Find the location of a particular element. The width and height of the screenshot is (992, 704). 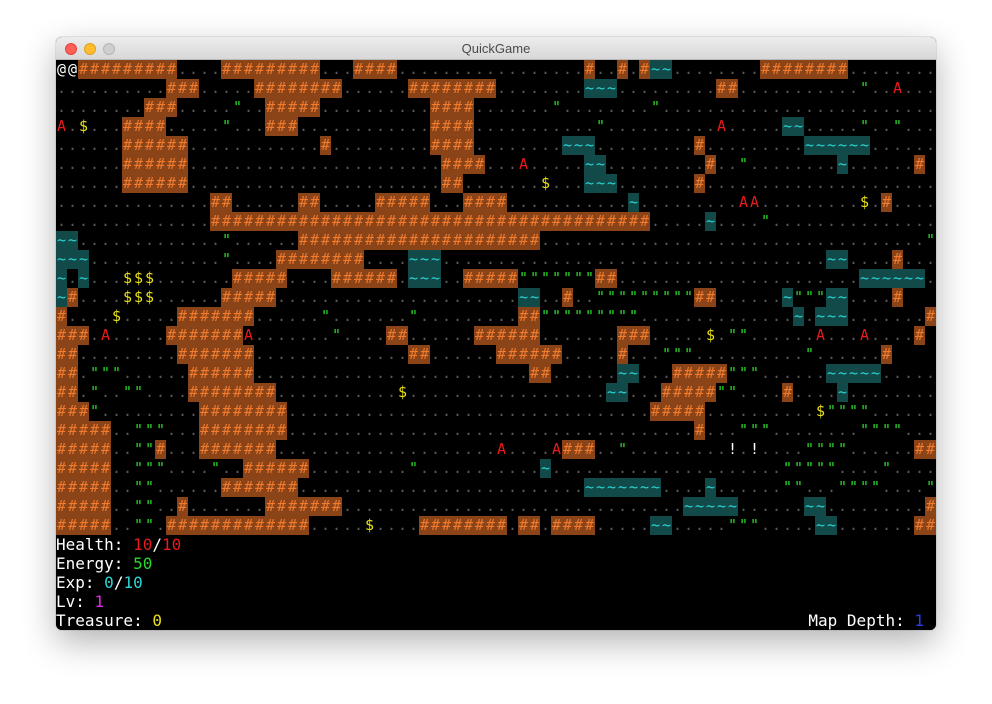

enemy-tile: A is located at coordinates (721, 126).